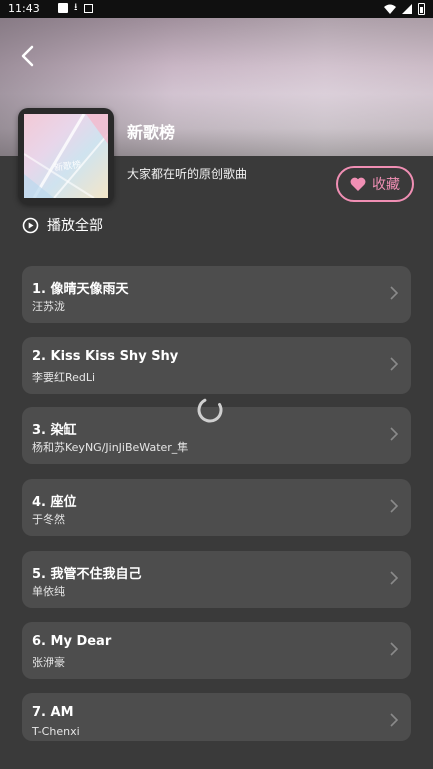  What do you see at coordinates (216, 717) in the screenshot?
I see `song-item-7: 7. AM T-Chenxi` at bounding box center [216, 717].